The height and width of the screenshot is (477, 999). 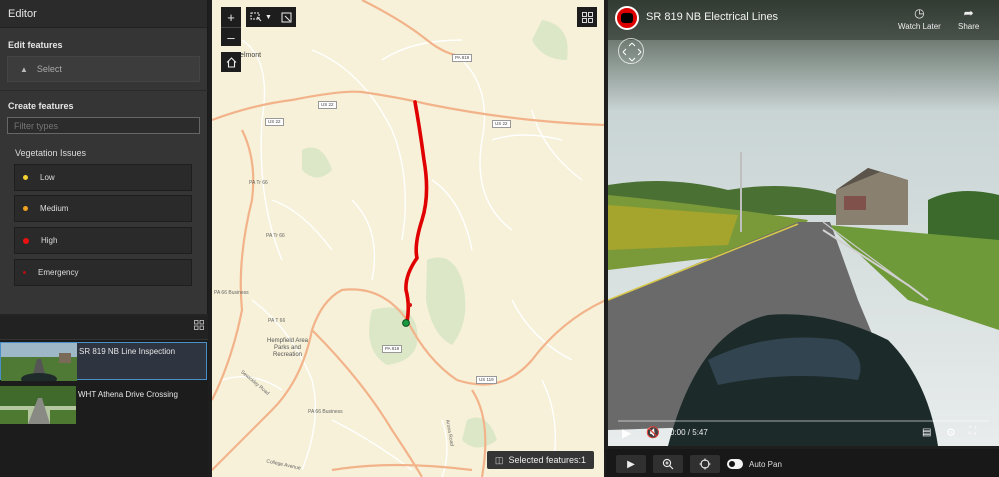 I want to click on clear-selection-icon, so click(x=286, y=17).